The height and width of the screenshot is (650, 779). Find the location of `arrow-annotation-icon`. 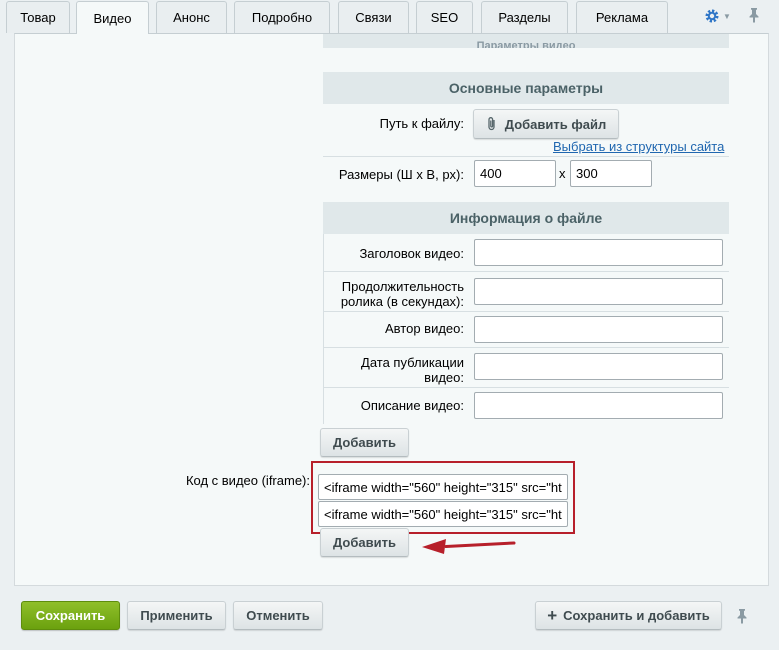

arrow-annotation-icon is located at coordinates (469, 546).